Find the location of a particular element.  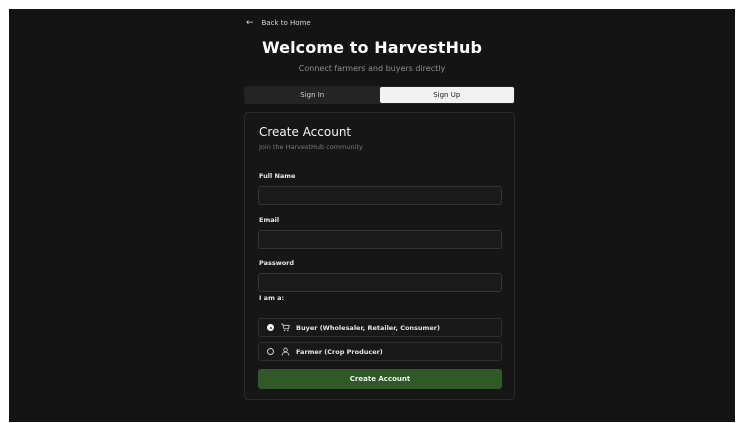

role-option-farmer-label: Farmer (Crop Producer) is located at coordinates (339, 351).